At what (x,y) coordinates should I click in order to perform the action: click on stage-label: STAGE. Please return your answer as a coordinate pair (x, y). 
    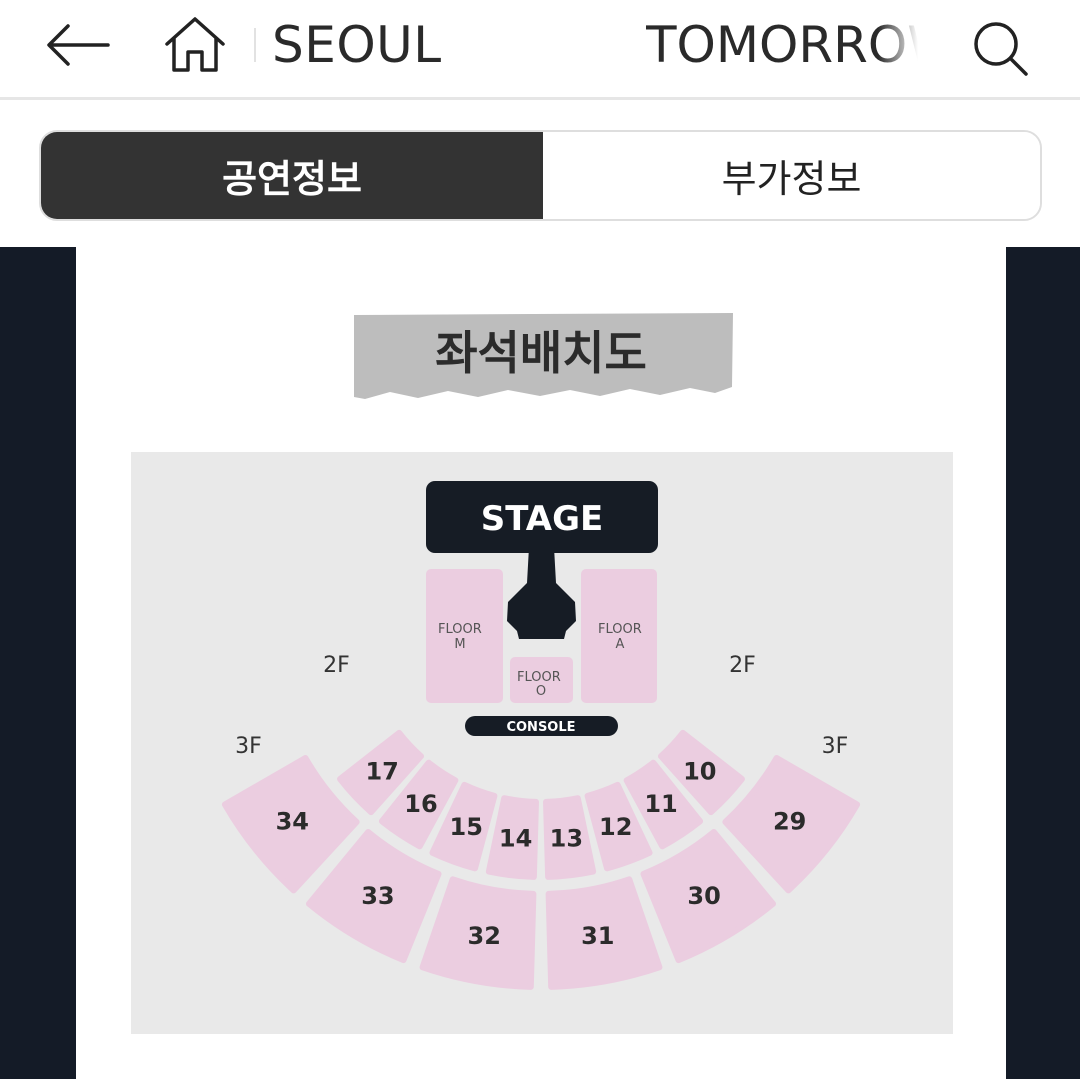
    Looking at the image, I should click on (542, 519).